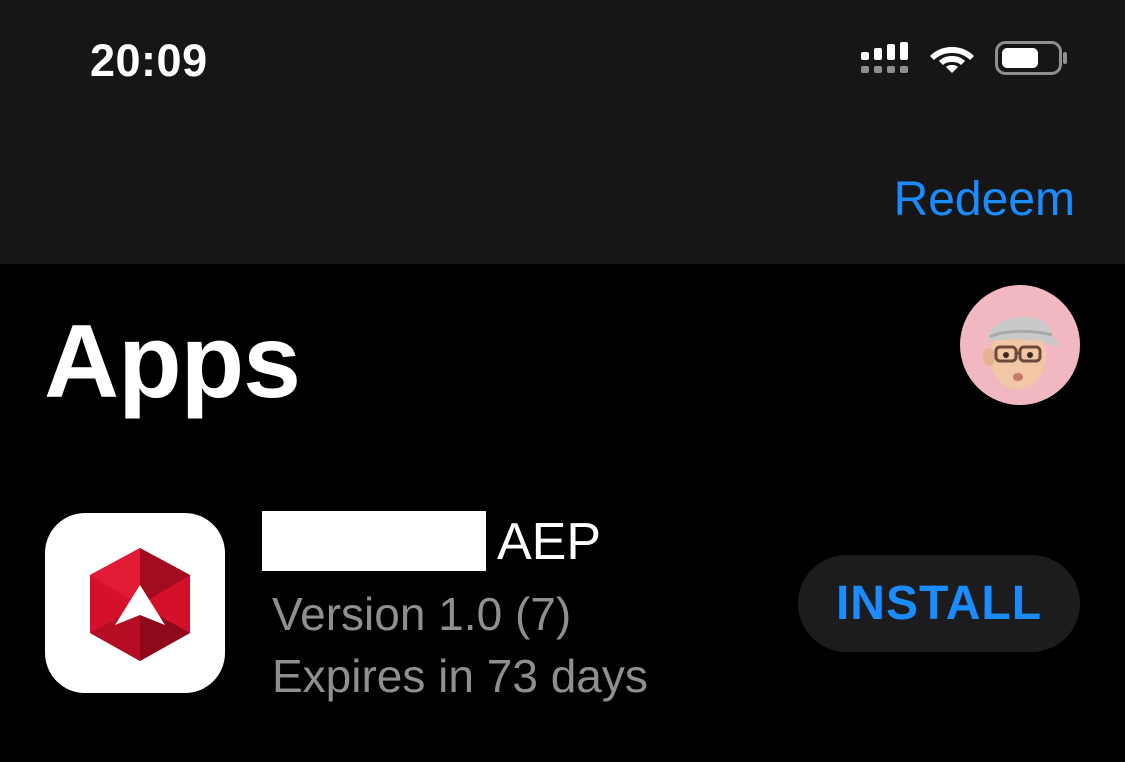 The image size is (1125, 762). I want to click on wifi-icon, so click(952, 60).